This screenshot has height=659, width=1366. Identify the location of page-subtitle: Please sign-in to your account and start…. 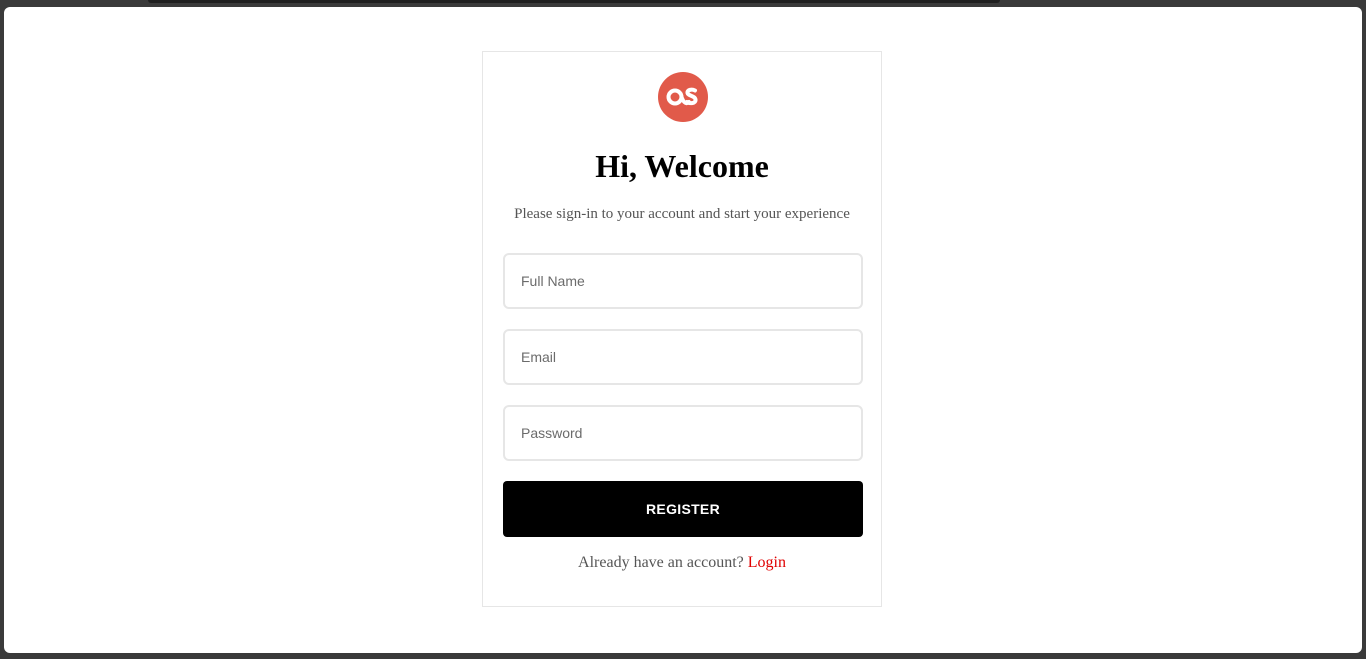
(682, 214).